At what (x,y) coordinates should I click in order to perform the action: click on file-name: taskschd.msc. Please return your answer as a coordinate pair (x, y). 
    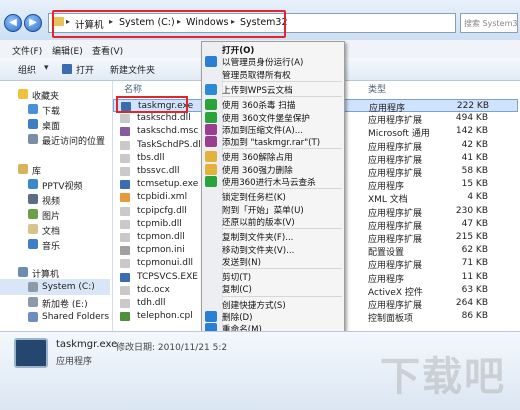
    Looking at the image, I should click on (168, 131).